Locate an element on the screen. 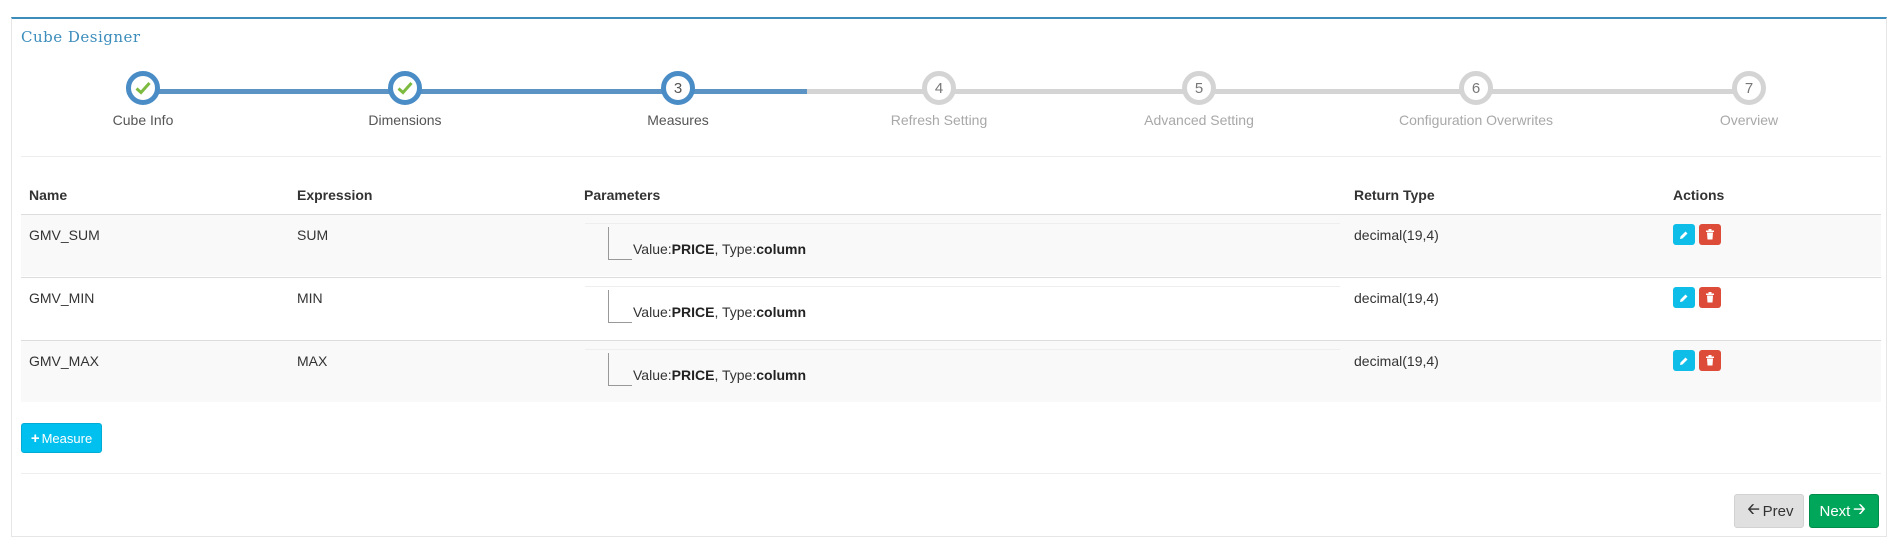 The image size is (1897, 549). measure-name: GMV_SUM is located at coordinates (64, 235).